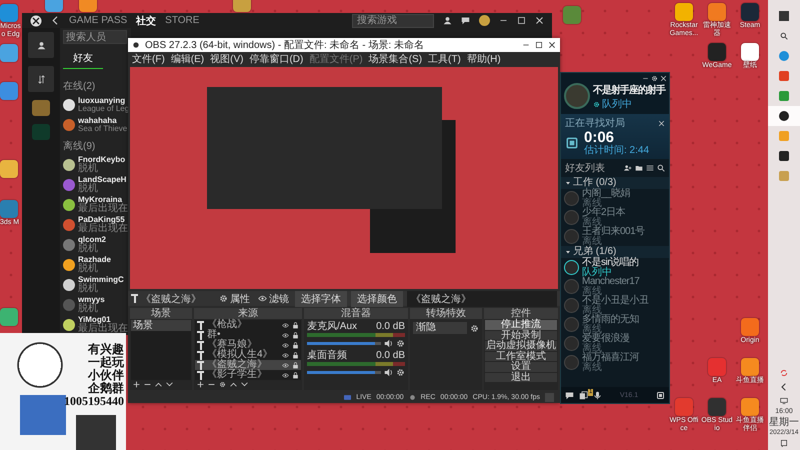  I want to click on friend-name: qlcom2, so click(92, 240).